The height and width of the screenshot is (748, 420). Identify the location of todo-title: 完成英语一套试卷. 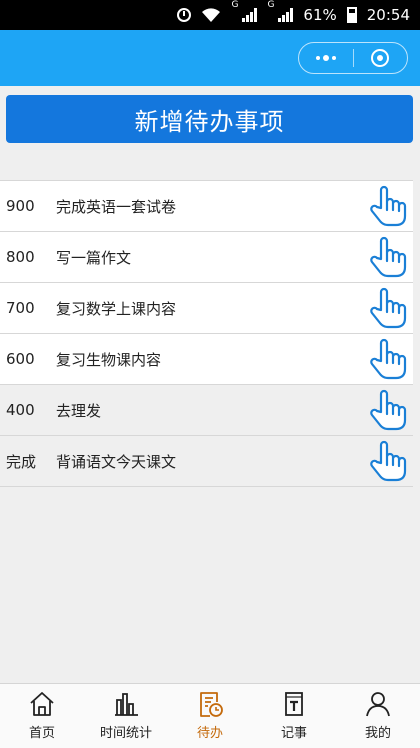
(116, 206).